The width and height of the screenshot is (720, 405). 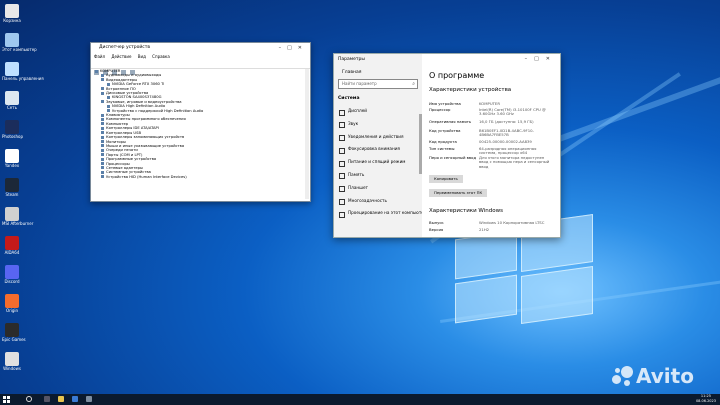 I want to click on tree-node: Устройства HID (Human Interface Devices), so click(x=198, y=177).